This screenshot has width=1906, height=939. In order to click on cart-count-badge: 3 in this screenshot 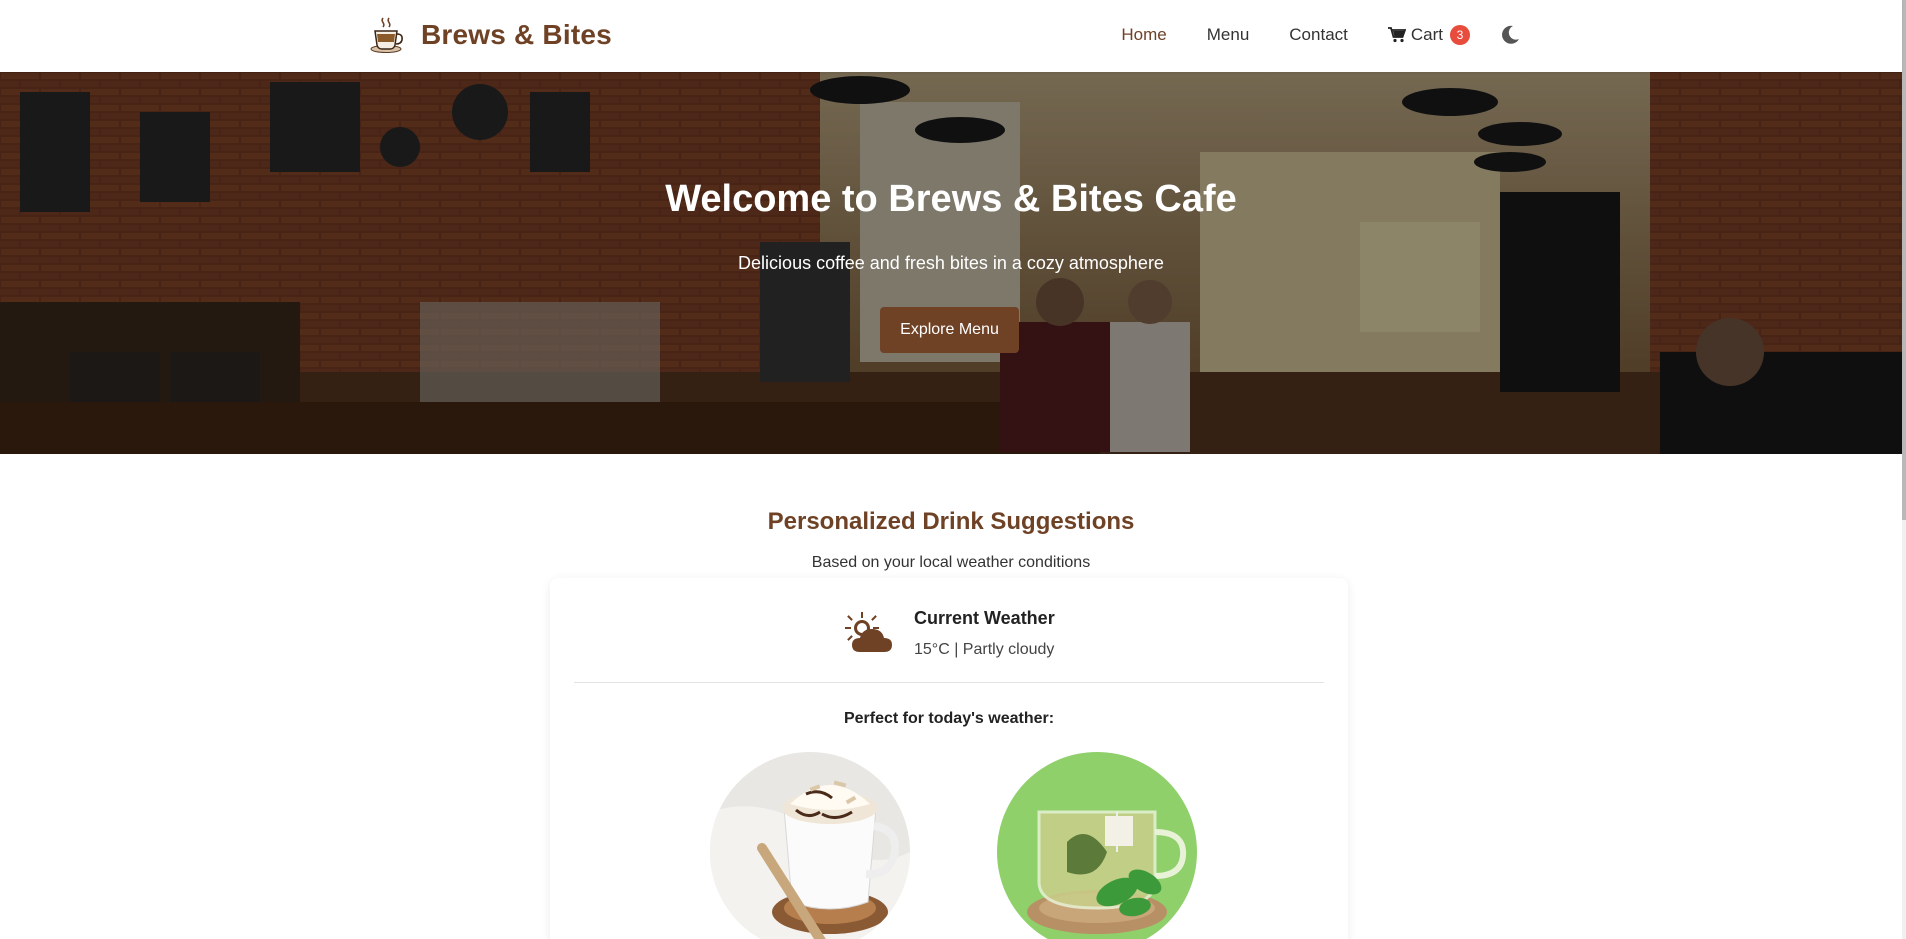, I will do `click(1460, 35)`.